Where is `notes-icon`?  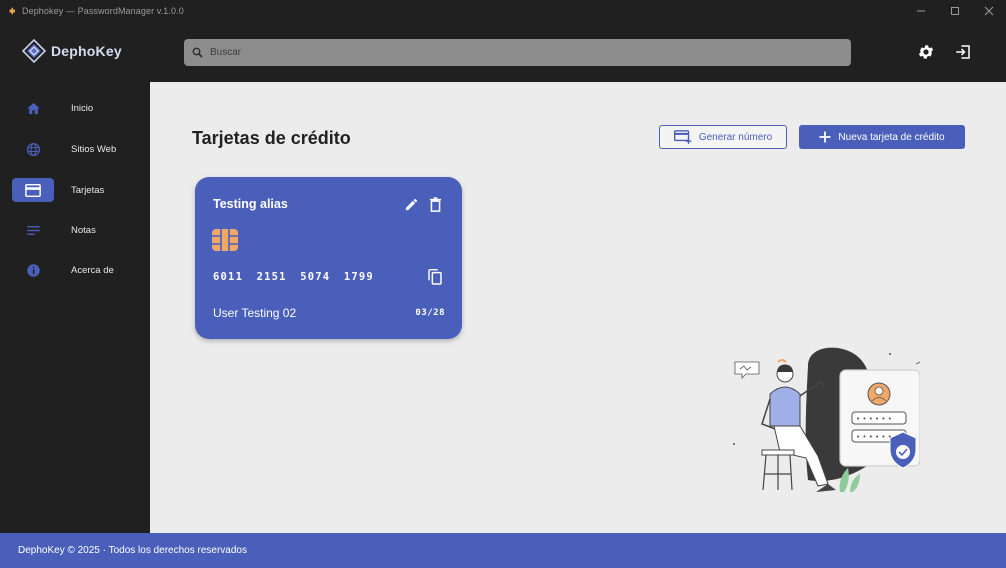
notes-icon is located at coordinates (33, 230).